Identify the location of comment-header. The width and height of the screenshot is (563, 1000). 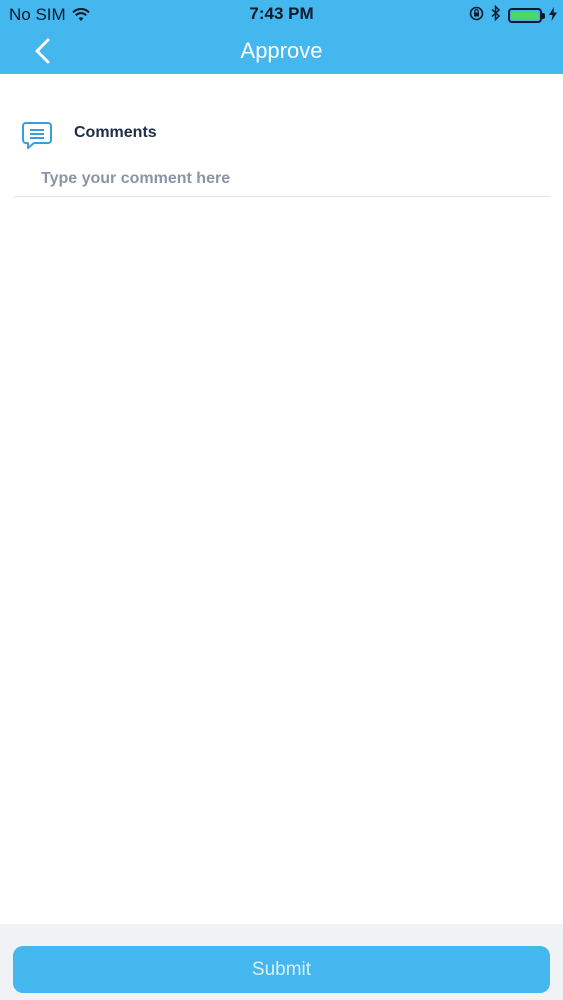
(38, 135).